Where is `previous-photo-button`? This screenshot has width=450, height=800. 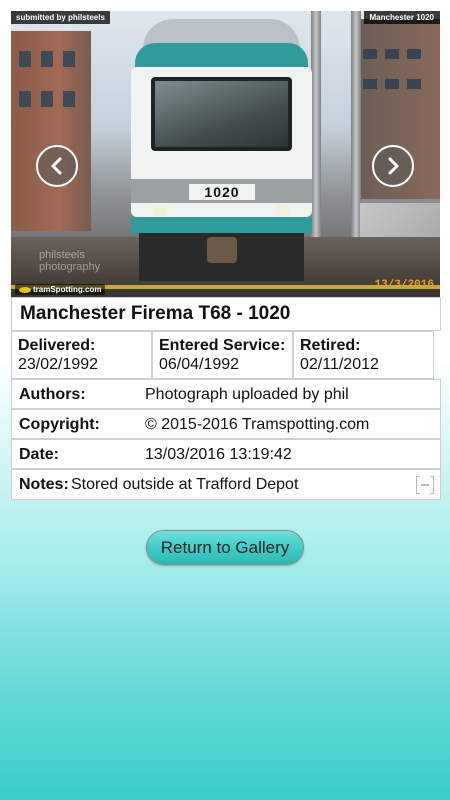 previous-photo-button is located at coordinates (57, 166).